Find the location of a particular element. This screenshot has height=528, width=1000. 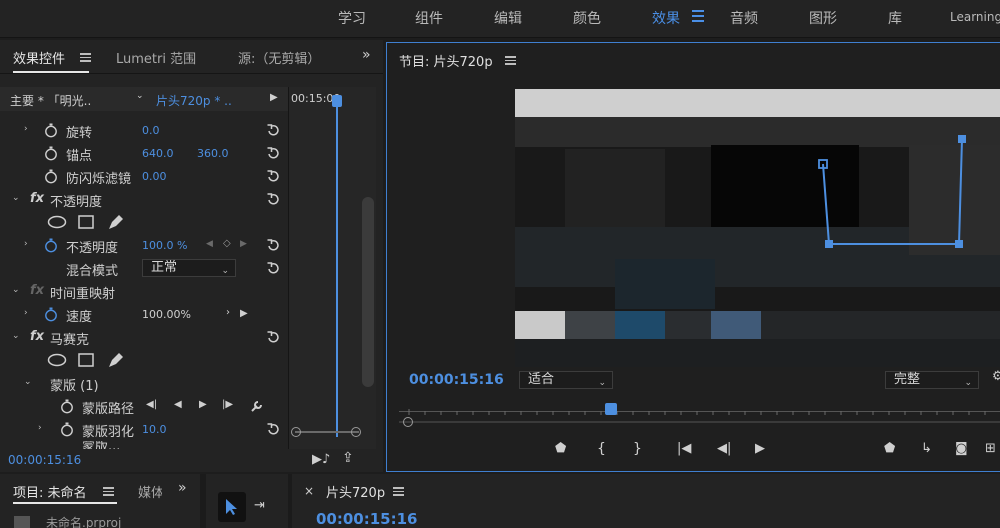

marker-icon: ⬟ is located at coordinates (892, 449).